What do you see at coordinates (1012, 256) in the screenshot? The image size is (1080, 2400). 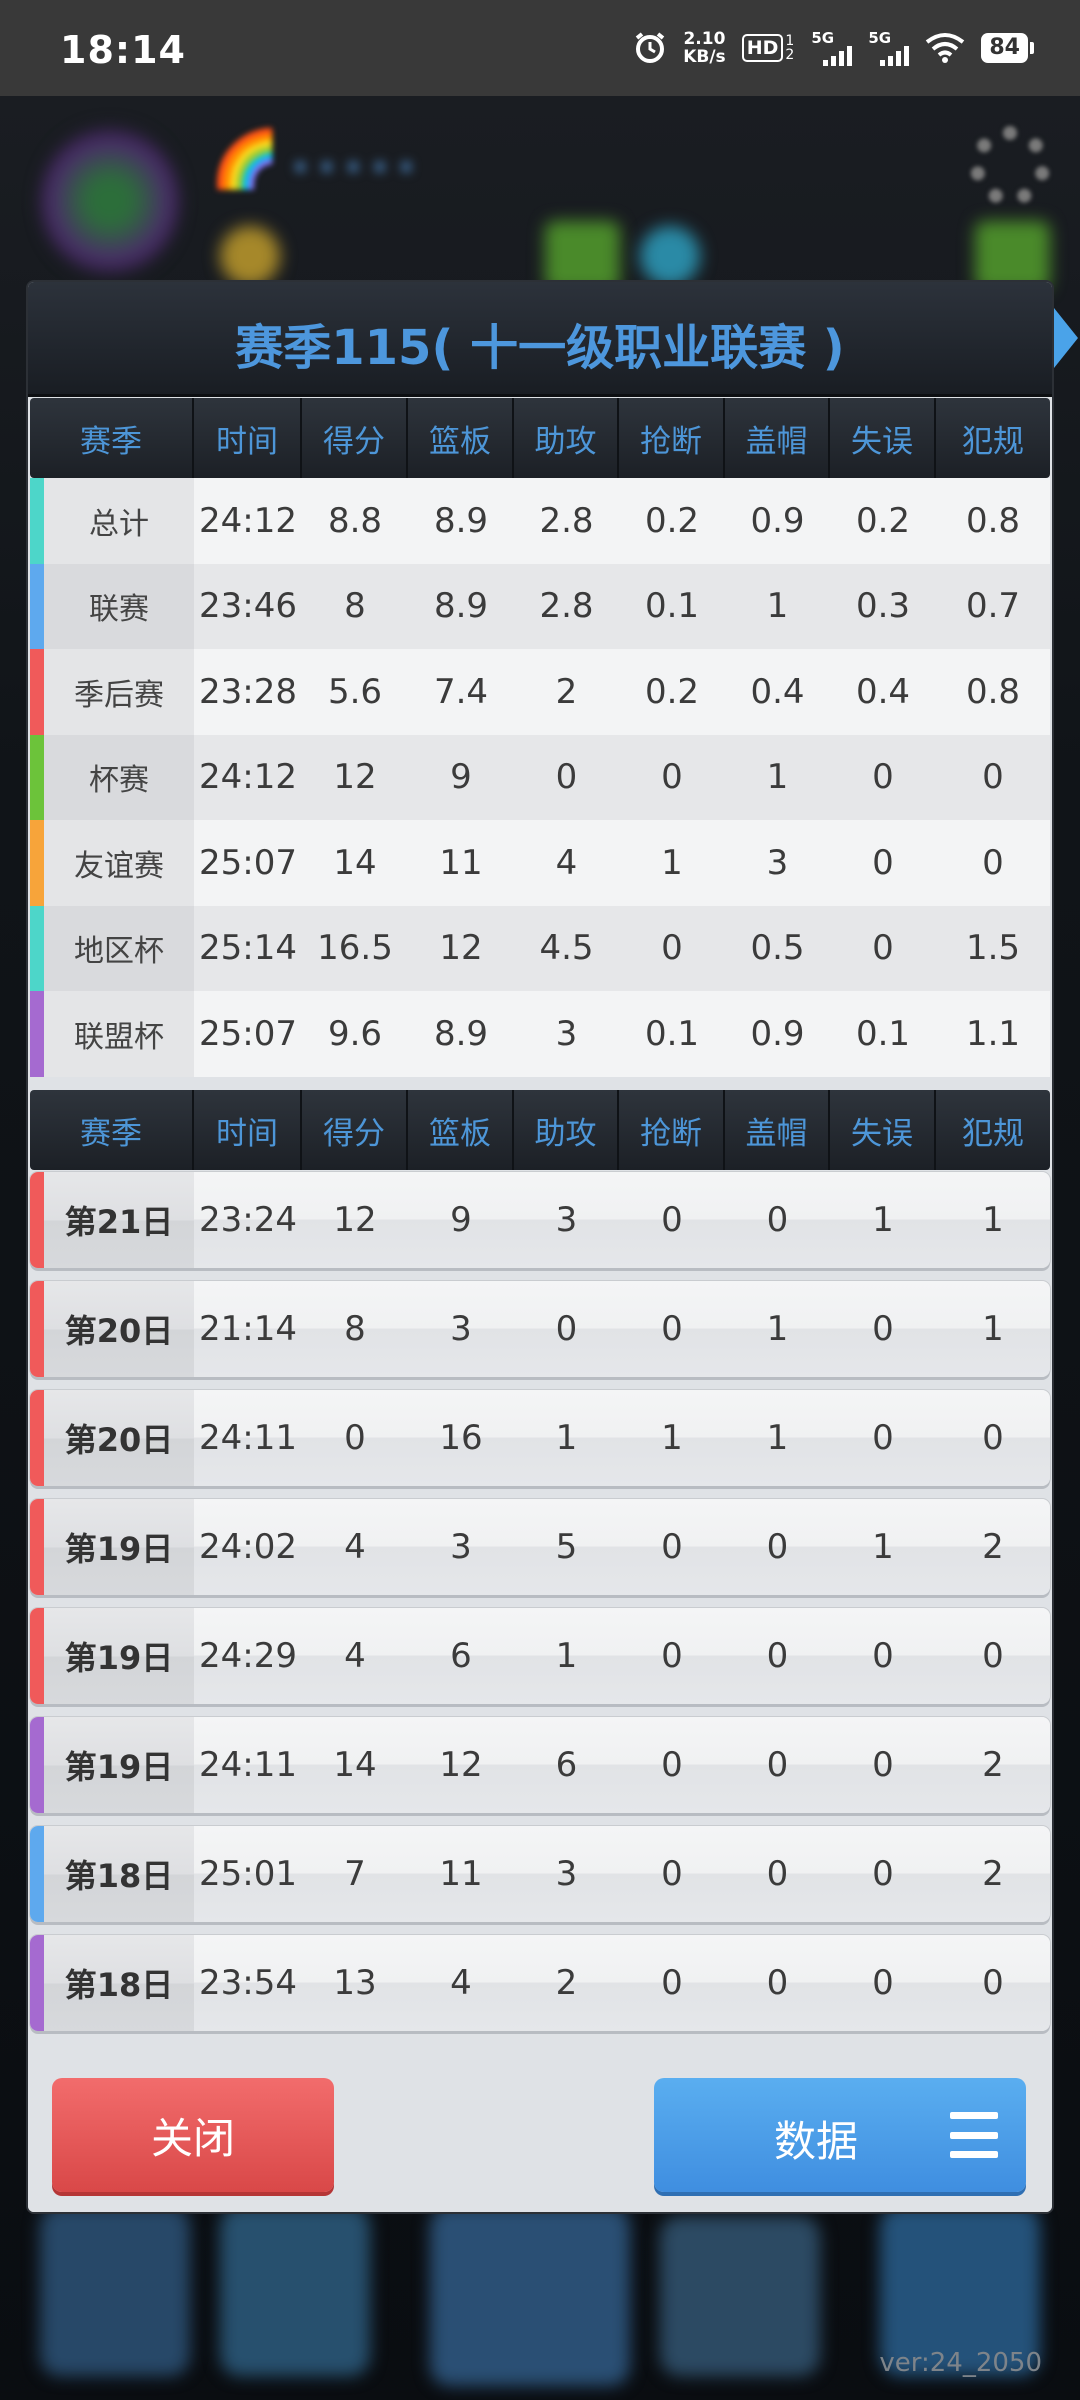 I see `add-diamond-icon` at bounding box center [1012, 256].